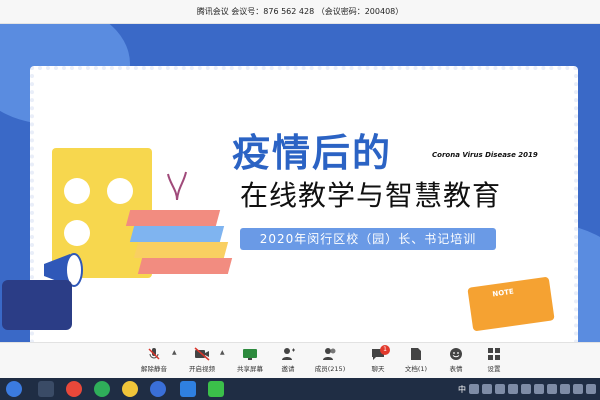  Describe the element at coordinates (14, 389) in the screenshot. I see `start-button-icon` at that location.